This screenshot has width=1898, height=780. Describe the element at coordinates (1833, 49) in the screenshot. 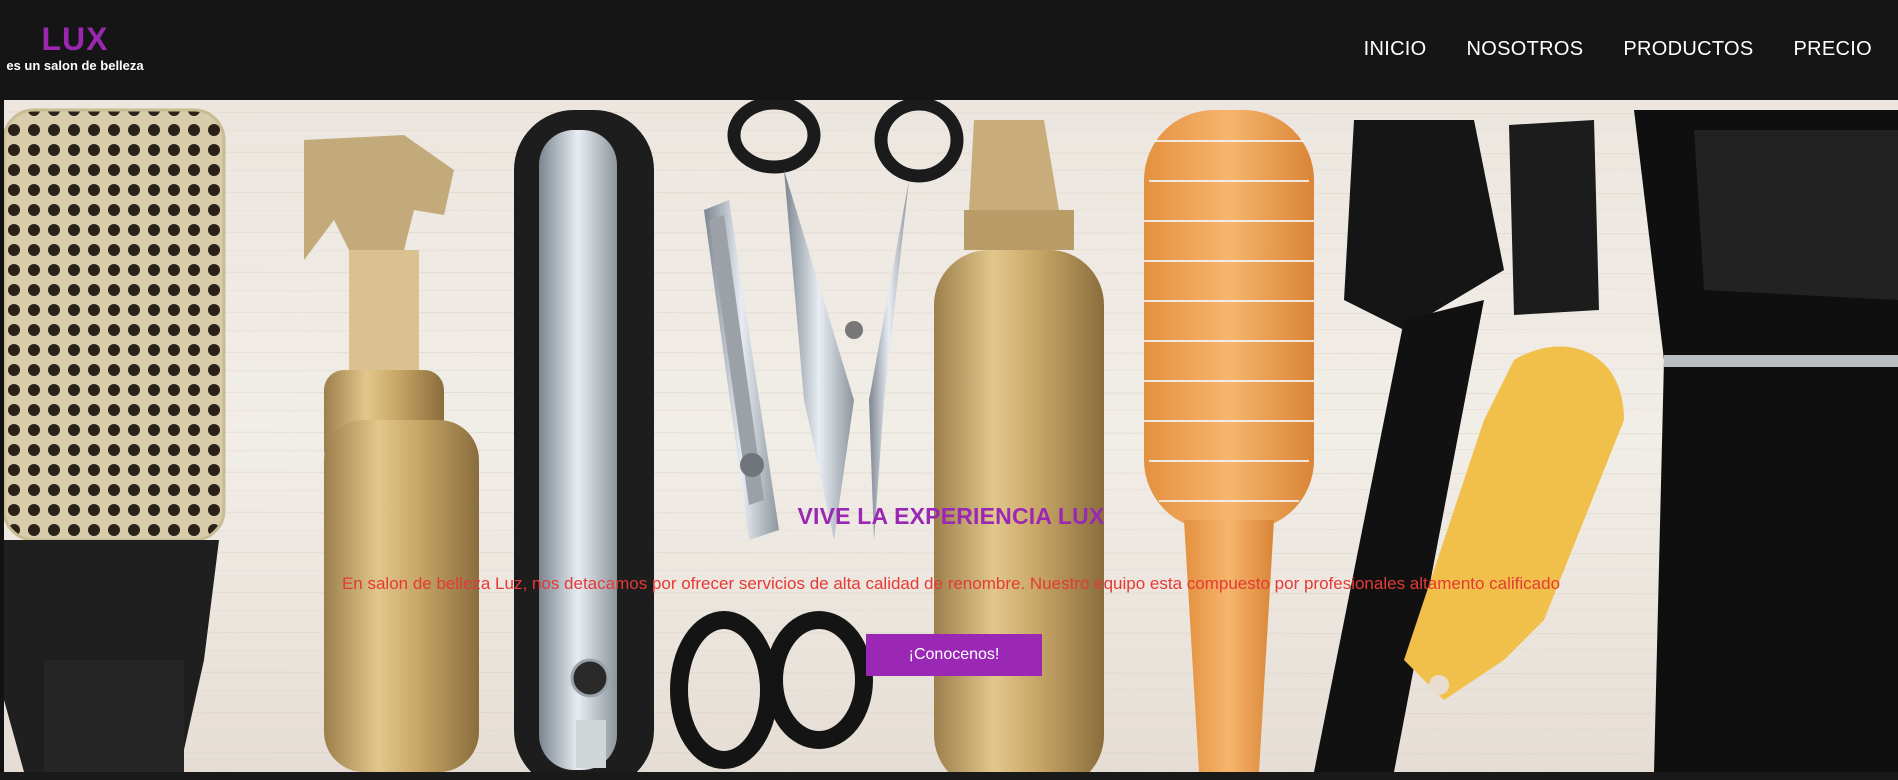

I see `nav-item-precio: PRECIO` at that location.